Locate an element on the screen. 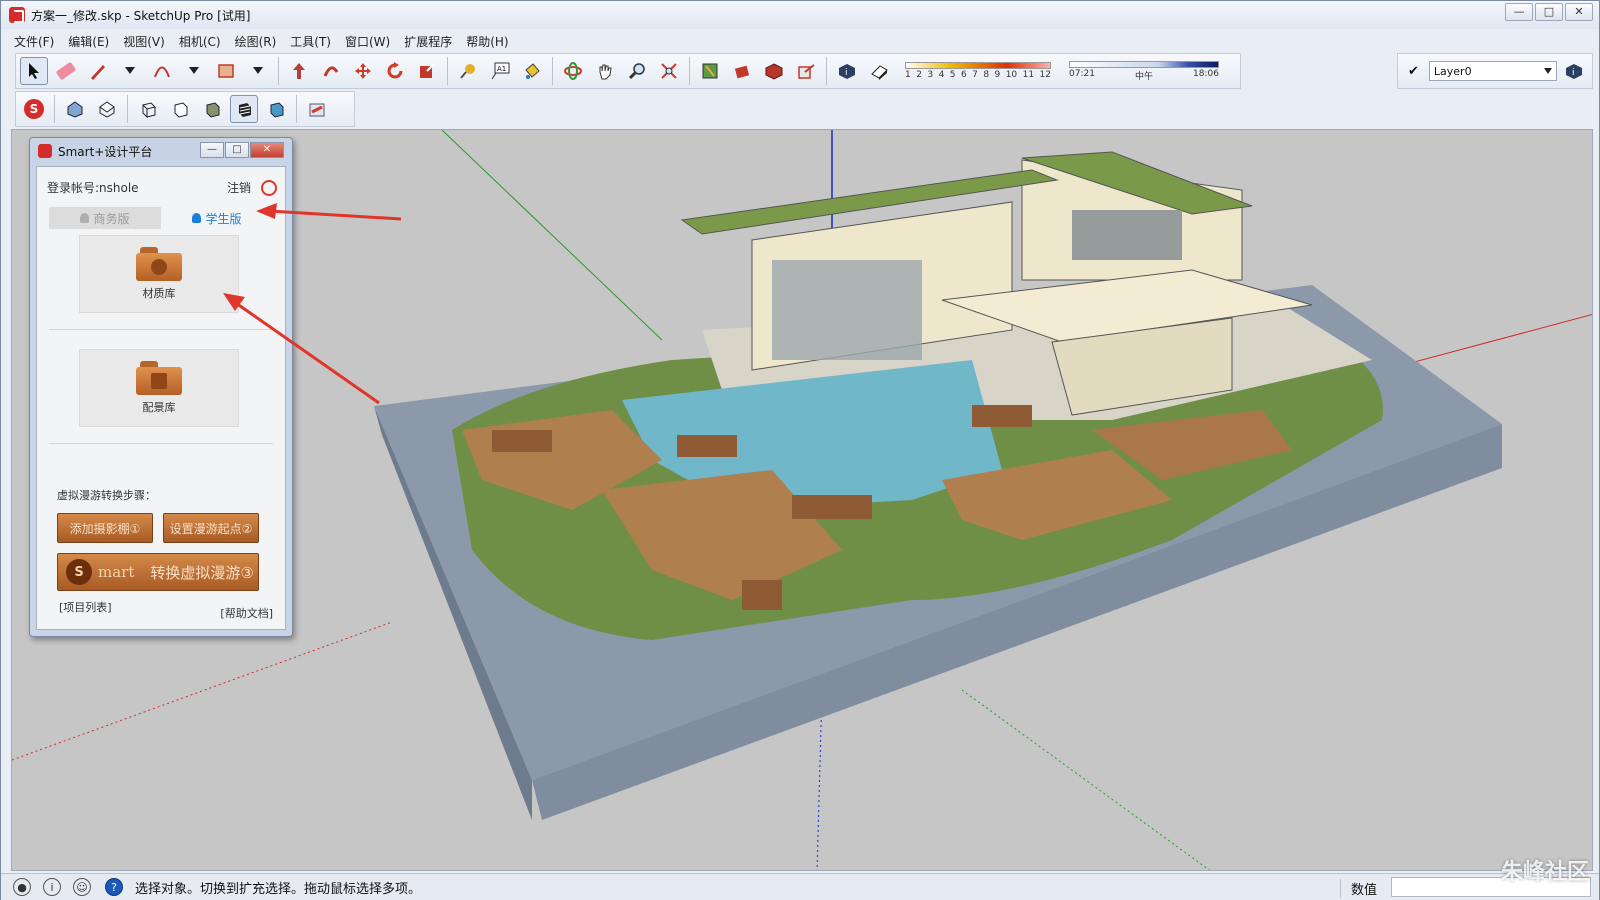 The height and width of the screenshot is (900, 1600). panel-minimize-button: — is located at coordinates (212, 150).